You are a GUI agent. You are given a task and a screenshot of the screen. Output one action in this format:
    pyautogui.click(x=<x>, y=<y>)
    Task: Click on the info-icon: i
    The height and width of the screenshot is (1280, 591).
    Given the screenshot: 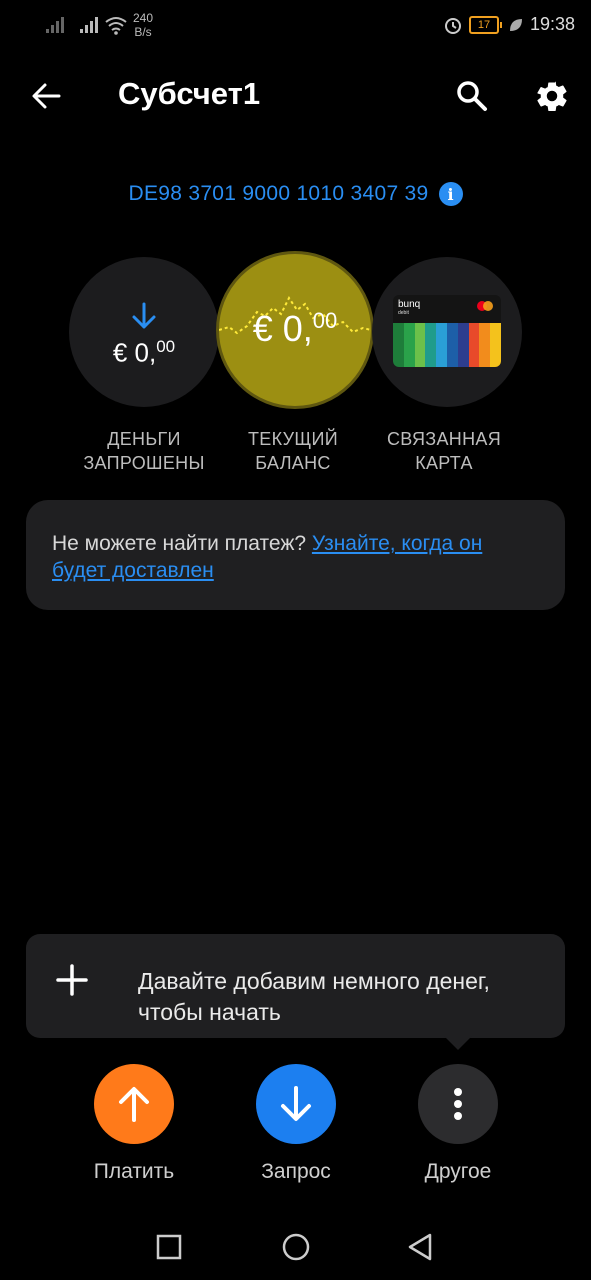 What is the action you would take?
    pyautogui.click(x=450, y=194)
    